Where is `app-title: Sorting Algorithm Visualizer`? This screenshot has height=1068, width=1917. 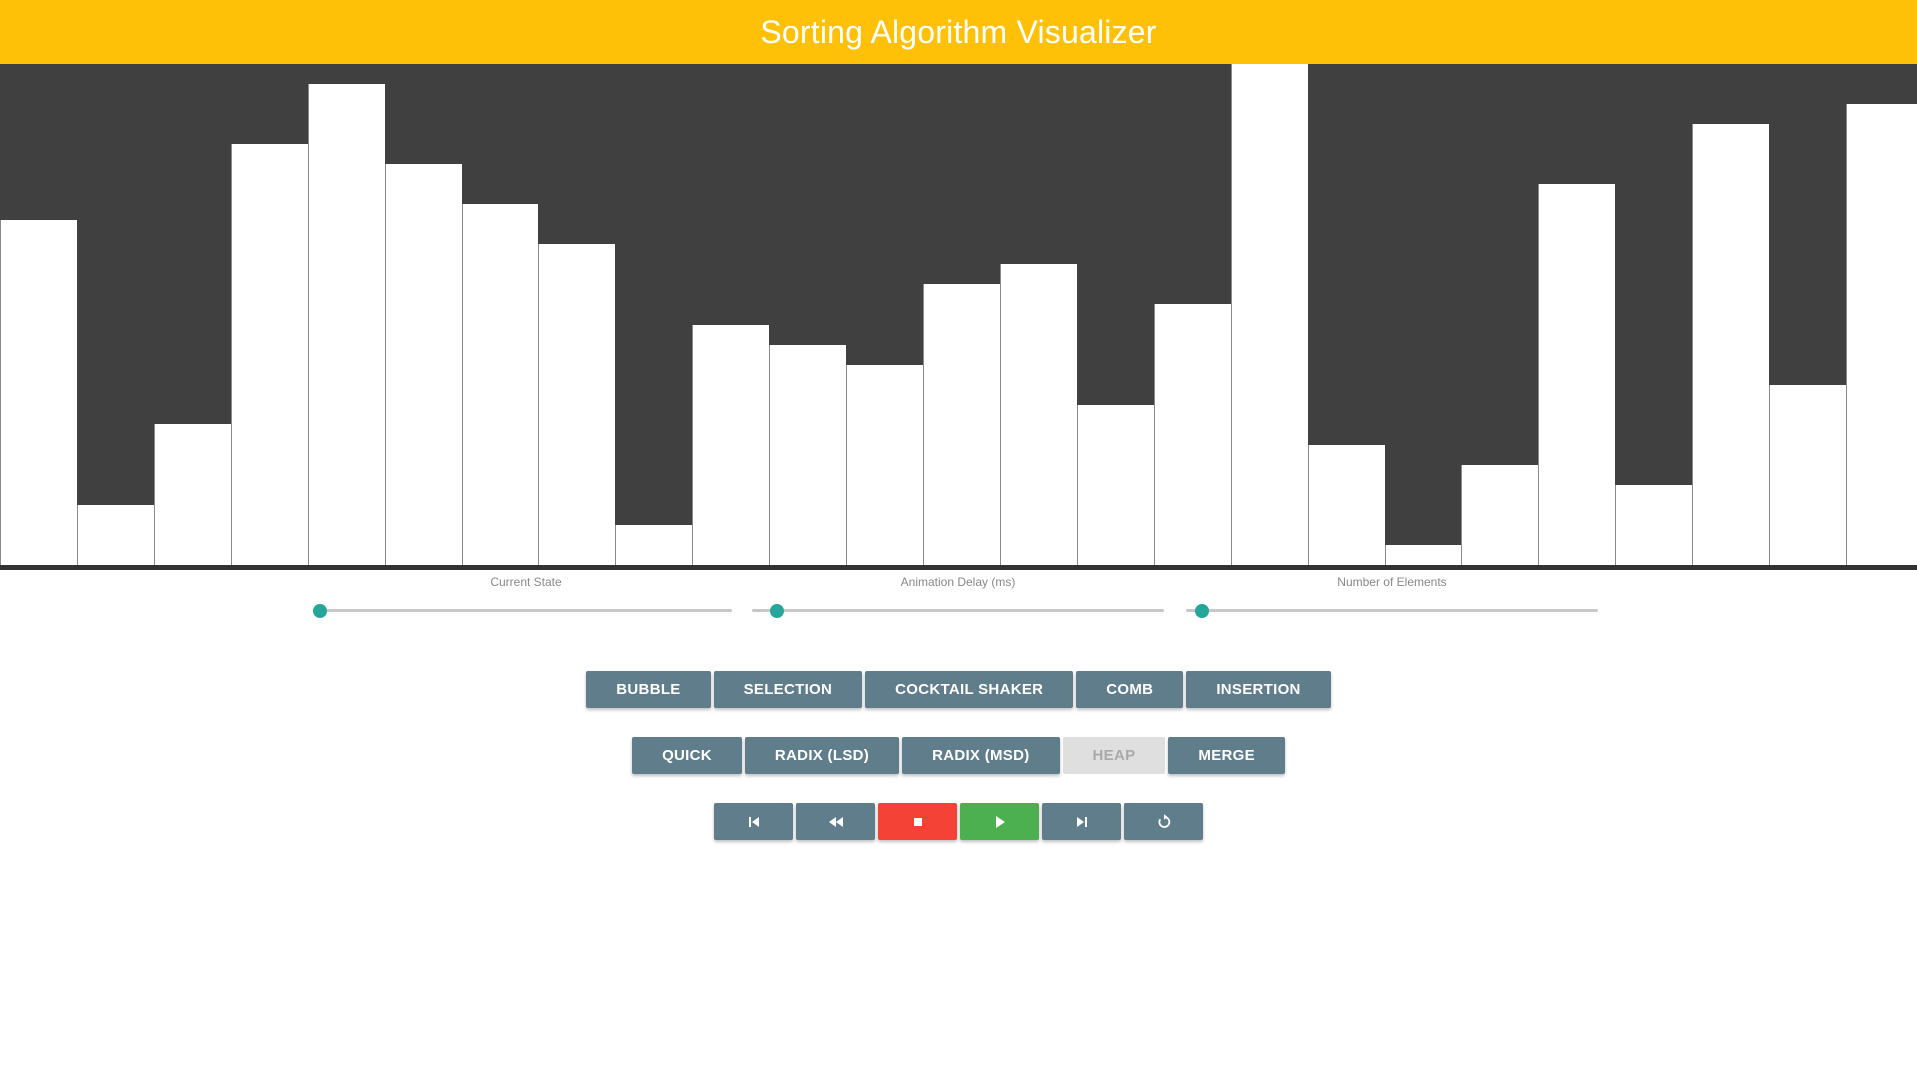
app-title: Sorting Algorithm Visualizer is located at coordinates (958, 31).